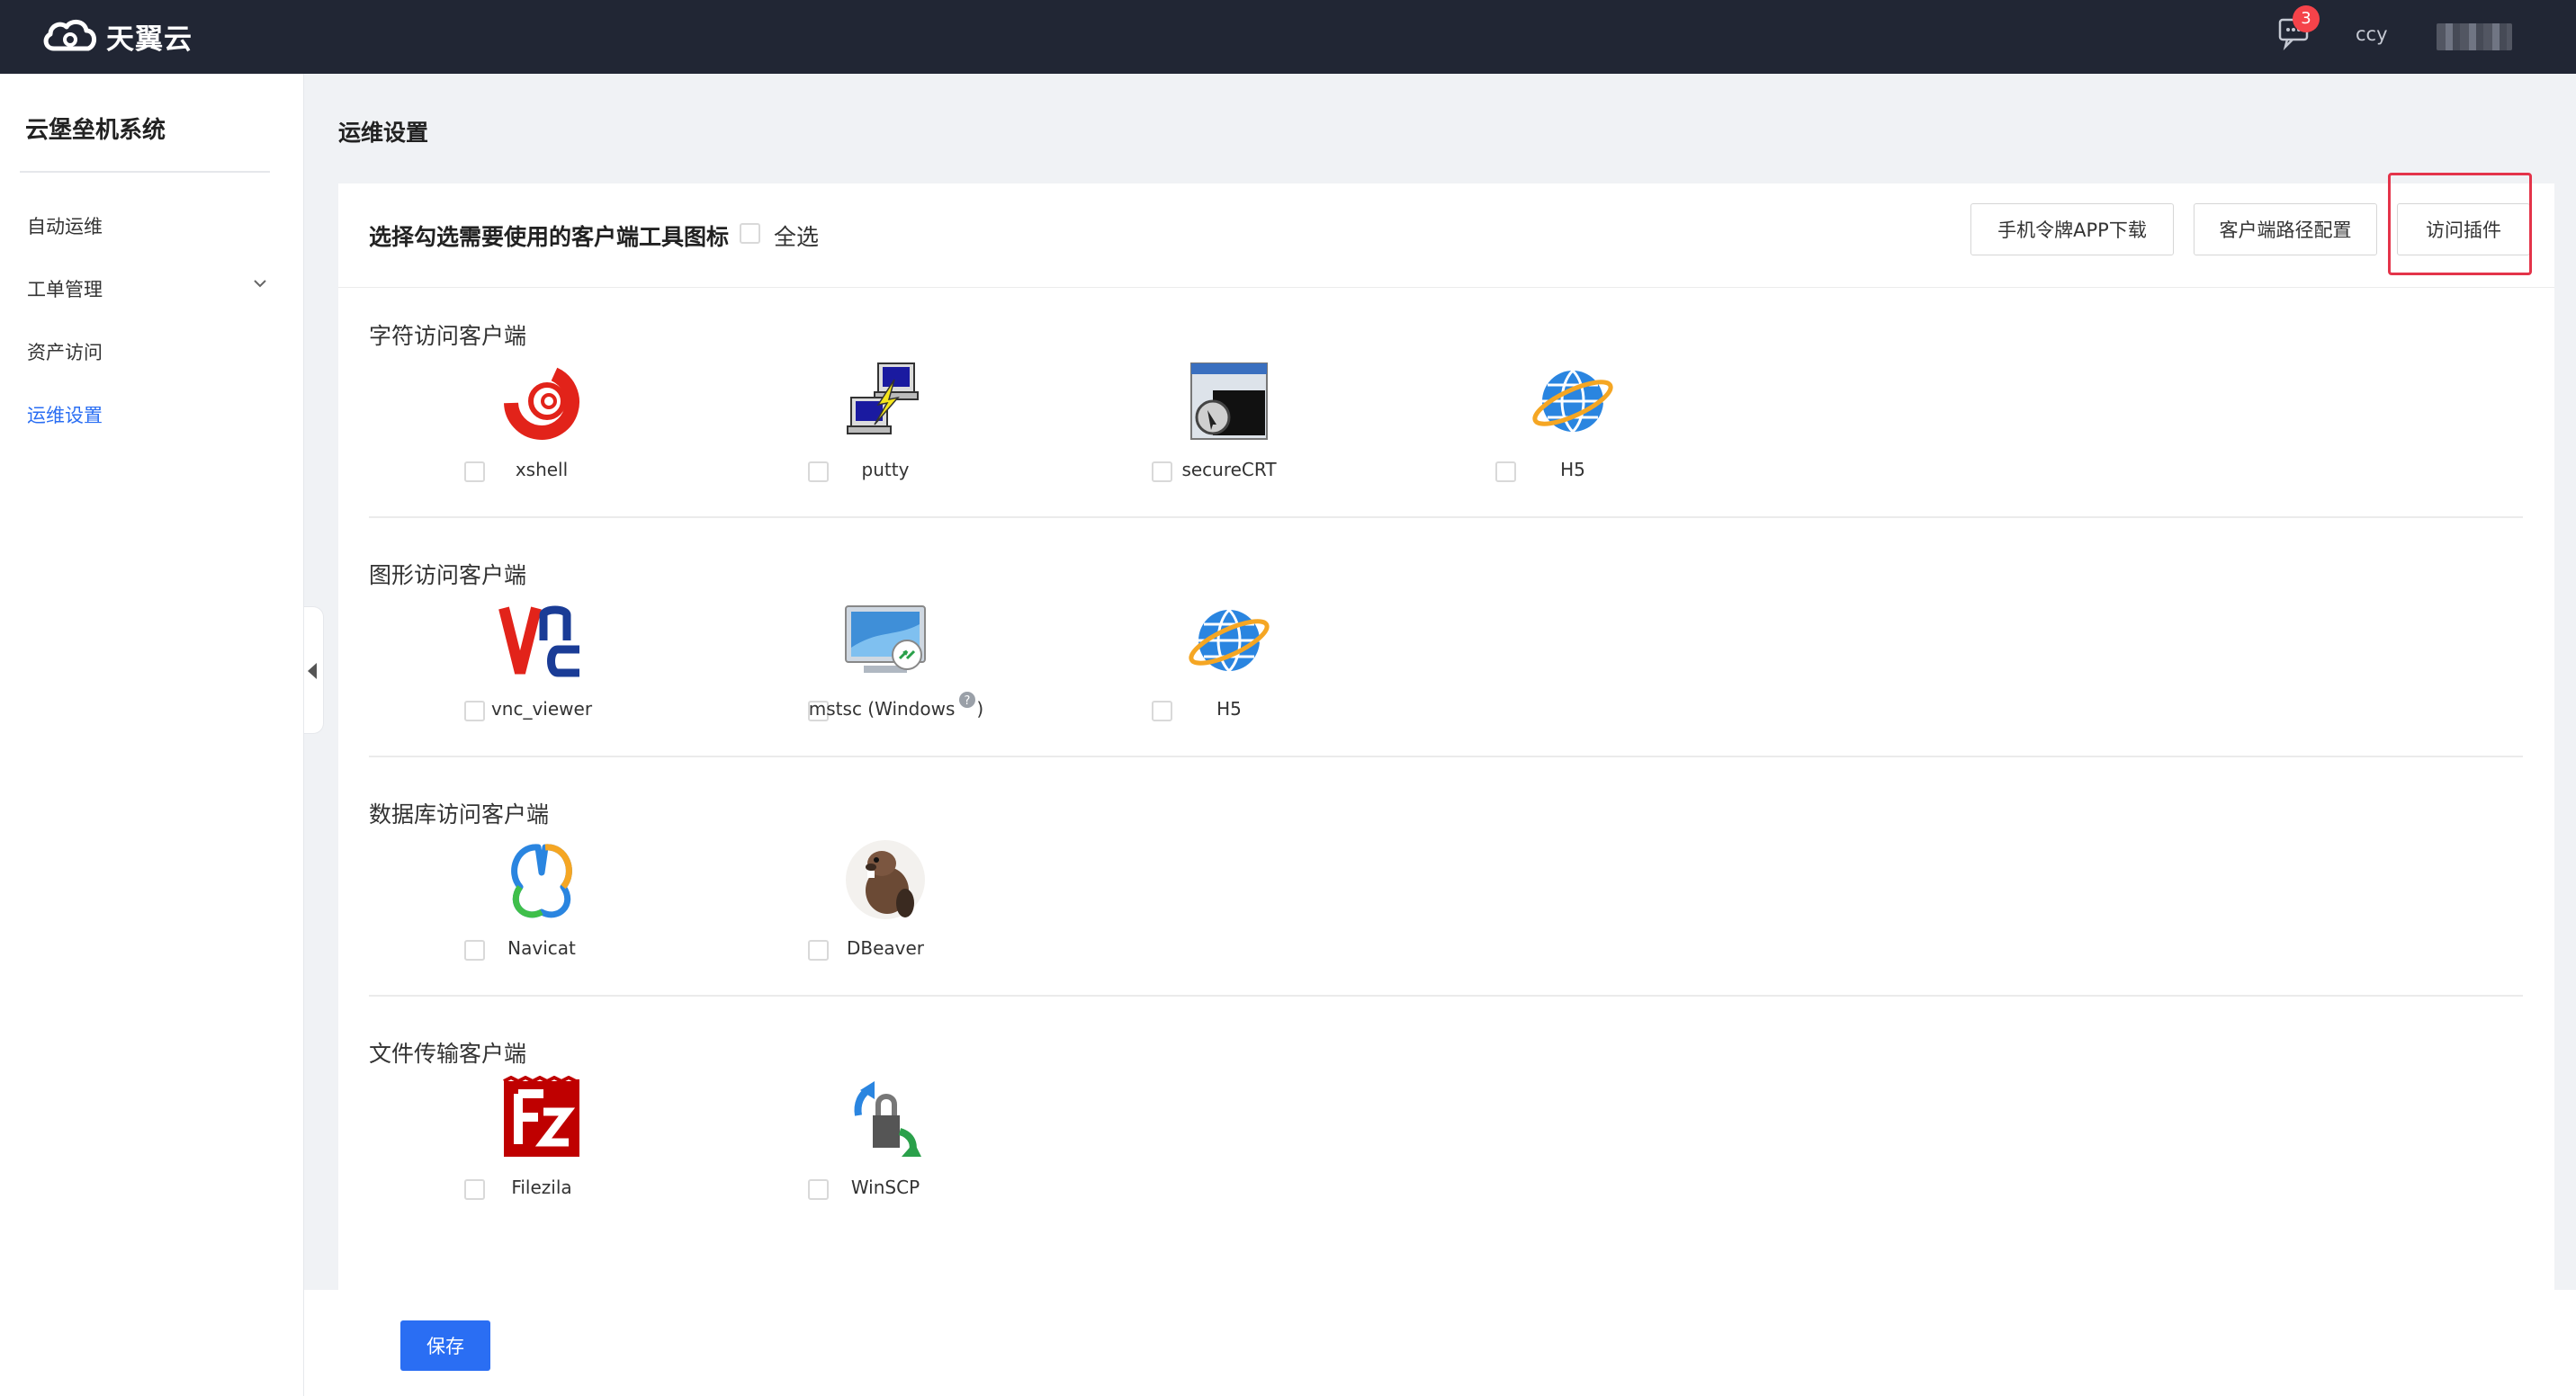 The width and height of the screenshot is (2576, 1396). I want to click on sidebar-collapse-handle, so click(314, 670).